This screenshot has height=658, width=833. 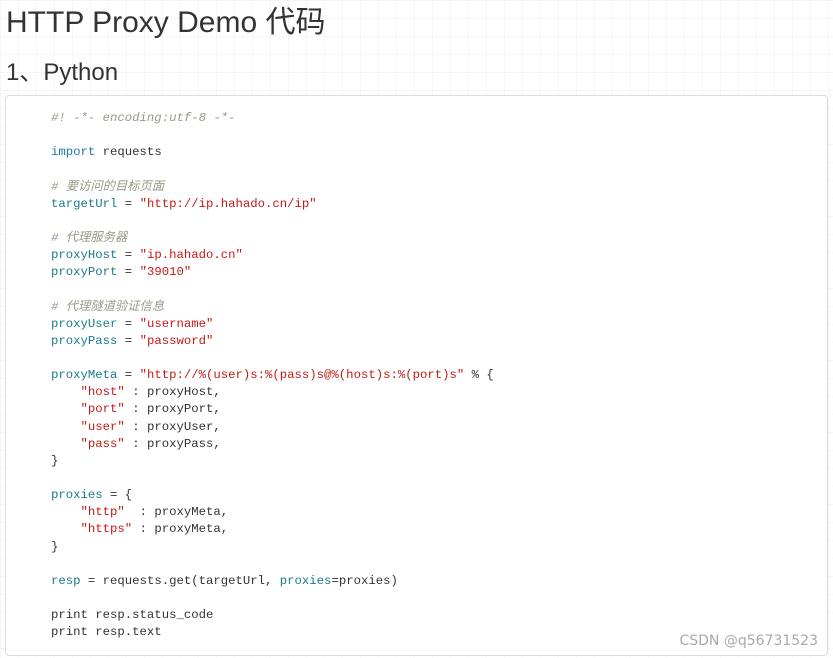 What do you see at coordinates (84, 375) in the screenshot?
I see `code-token-variable: proxyMeta` at bounding box center [84, 375].